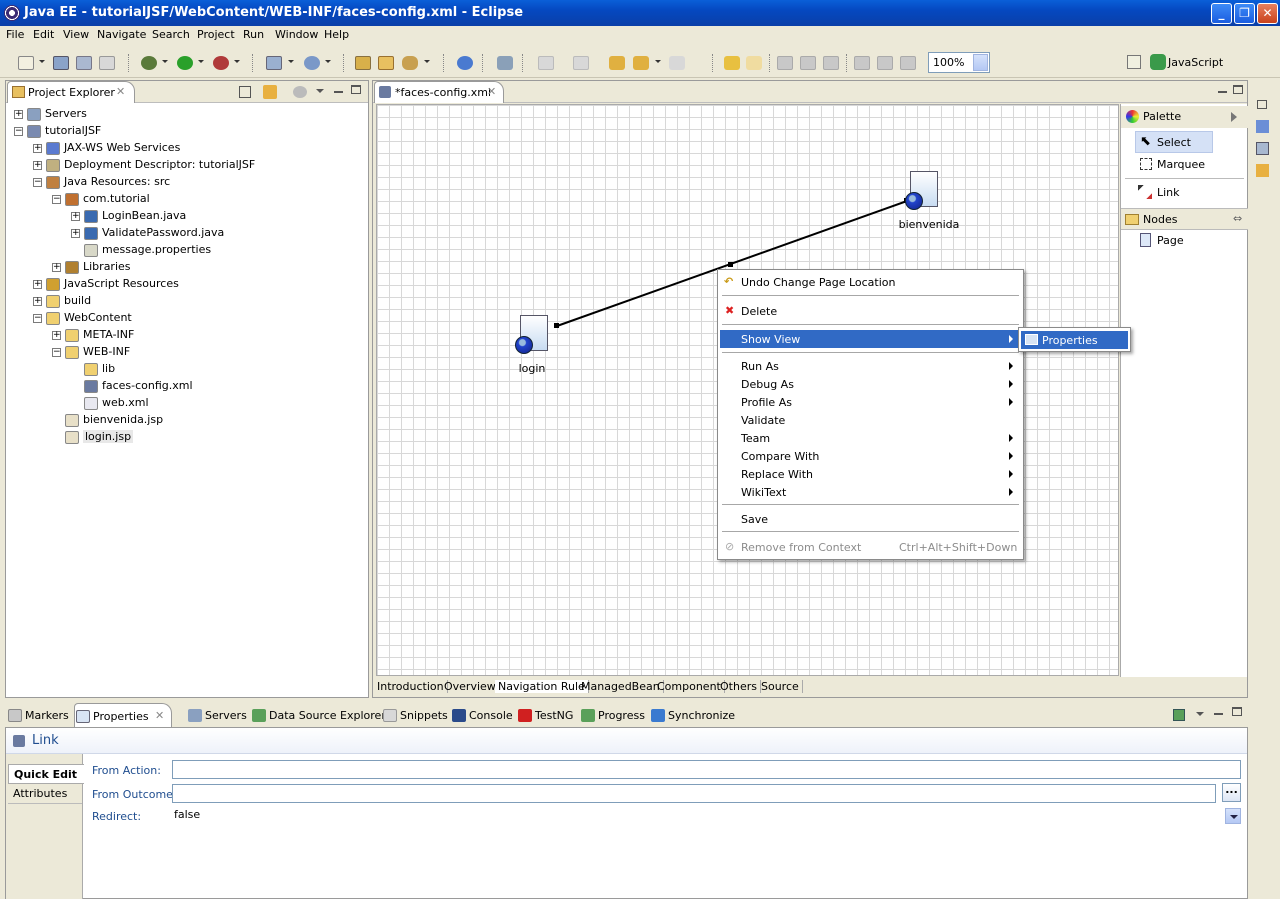 The width and height of the screenshot is (1280, 899). I want to click on redirect-dropdown-button, so click(1233, 816).